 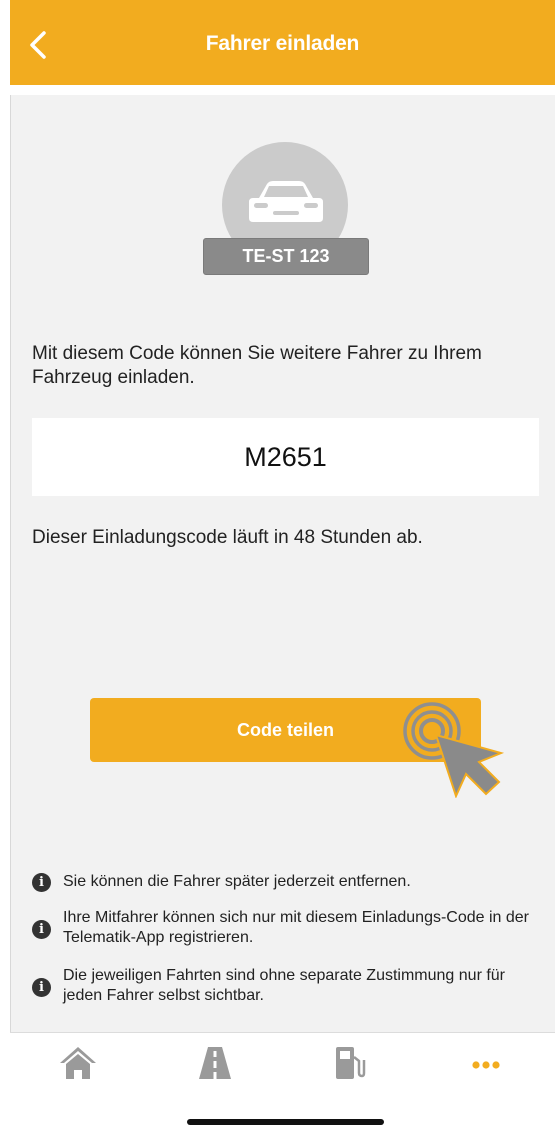 What do you see at coordinates (286, 201) in the screenshot?
I see `car-icon` at bounding box center [286, 201].